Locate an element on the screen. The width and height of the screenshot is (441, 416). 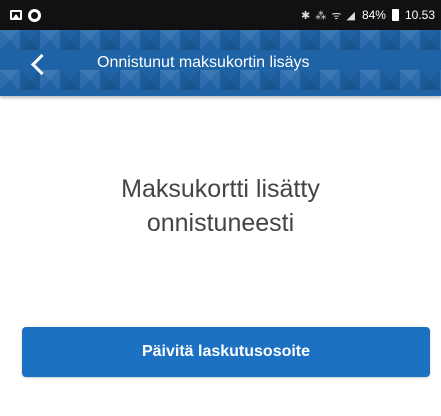
status-bar-right: ✱ ⁂ ᯤ ◢ 84% 10.53 is located at coordinates (368, 15).